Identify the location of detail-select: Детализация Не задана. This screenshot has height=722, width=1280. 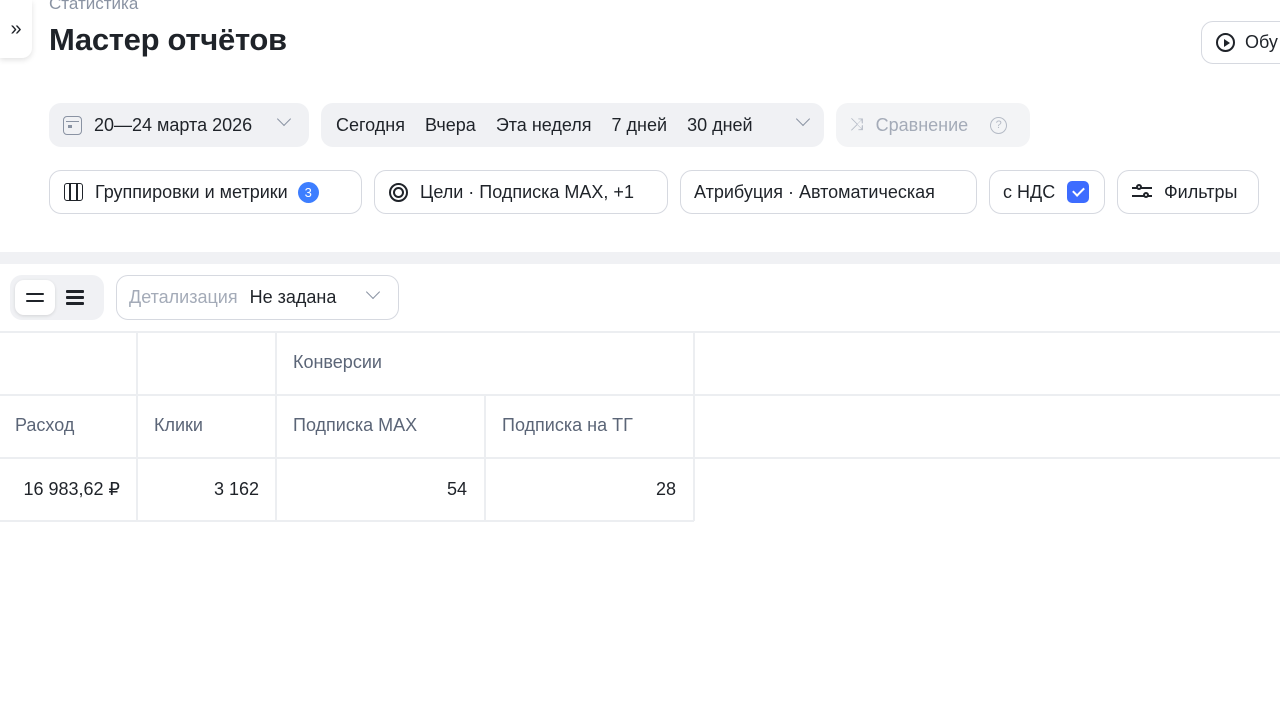
(257, 297).